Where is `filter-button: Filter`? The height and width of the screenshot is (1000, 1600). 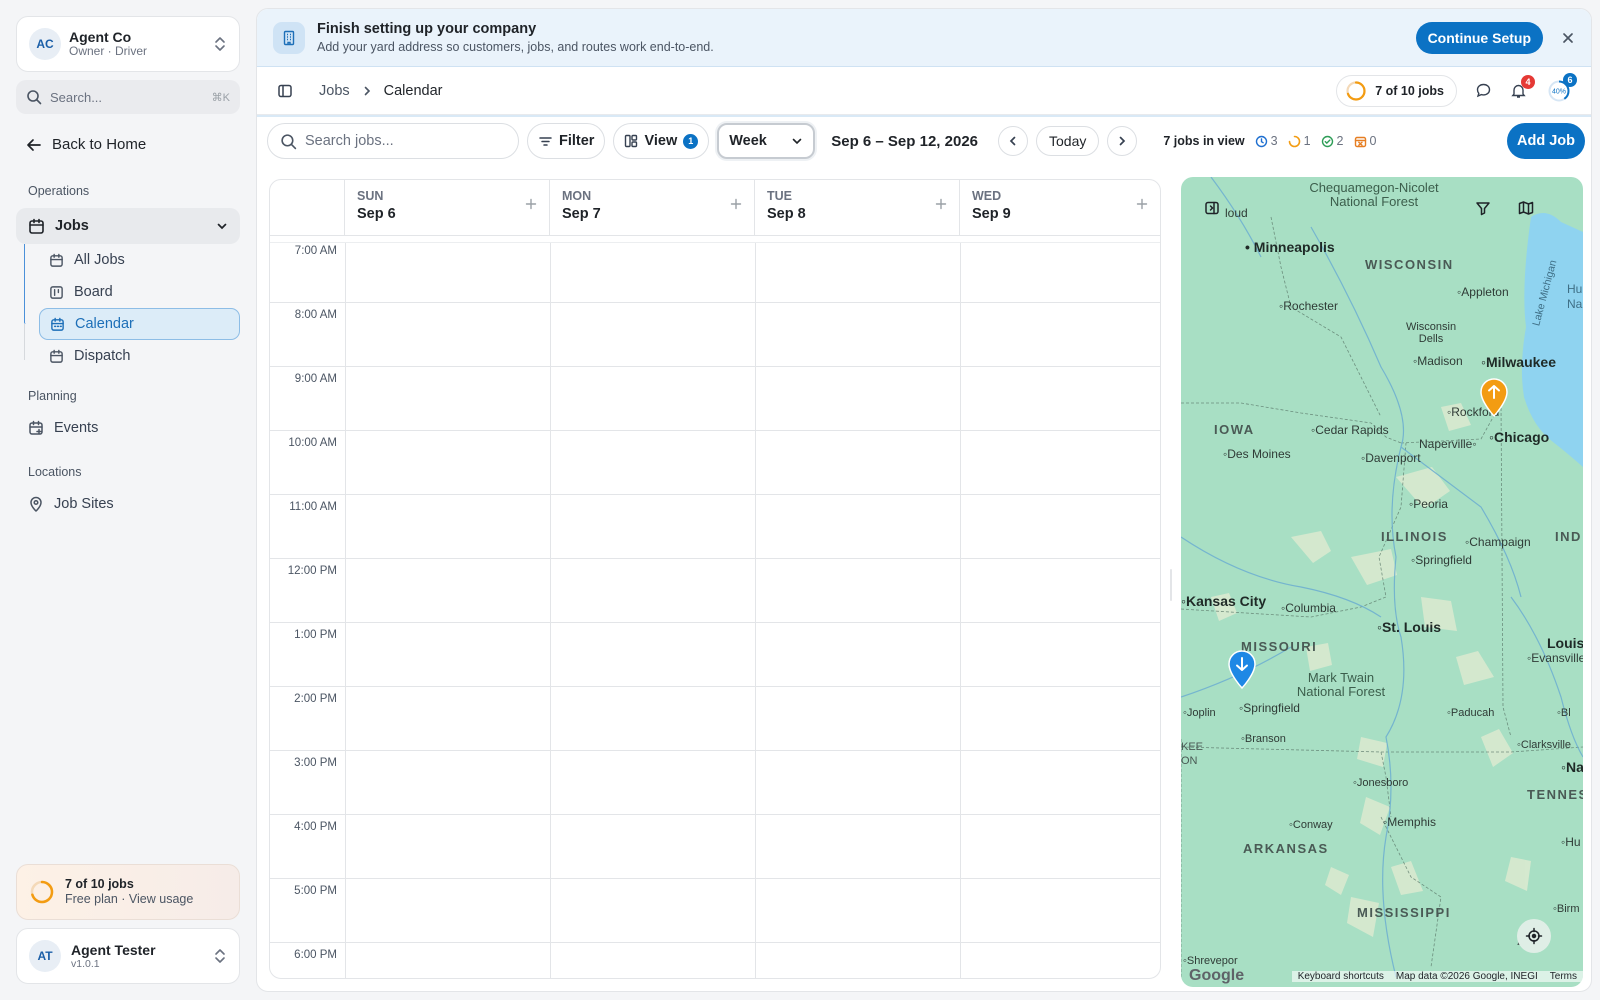 filter-button: Filter is located at coordinates (566, 141).